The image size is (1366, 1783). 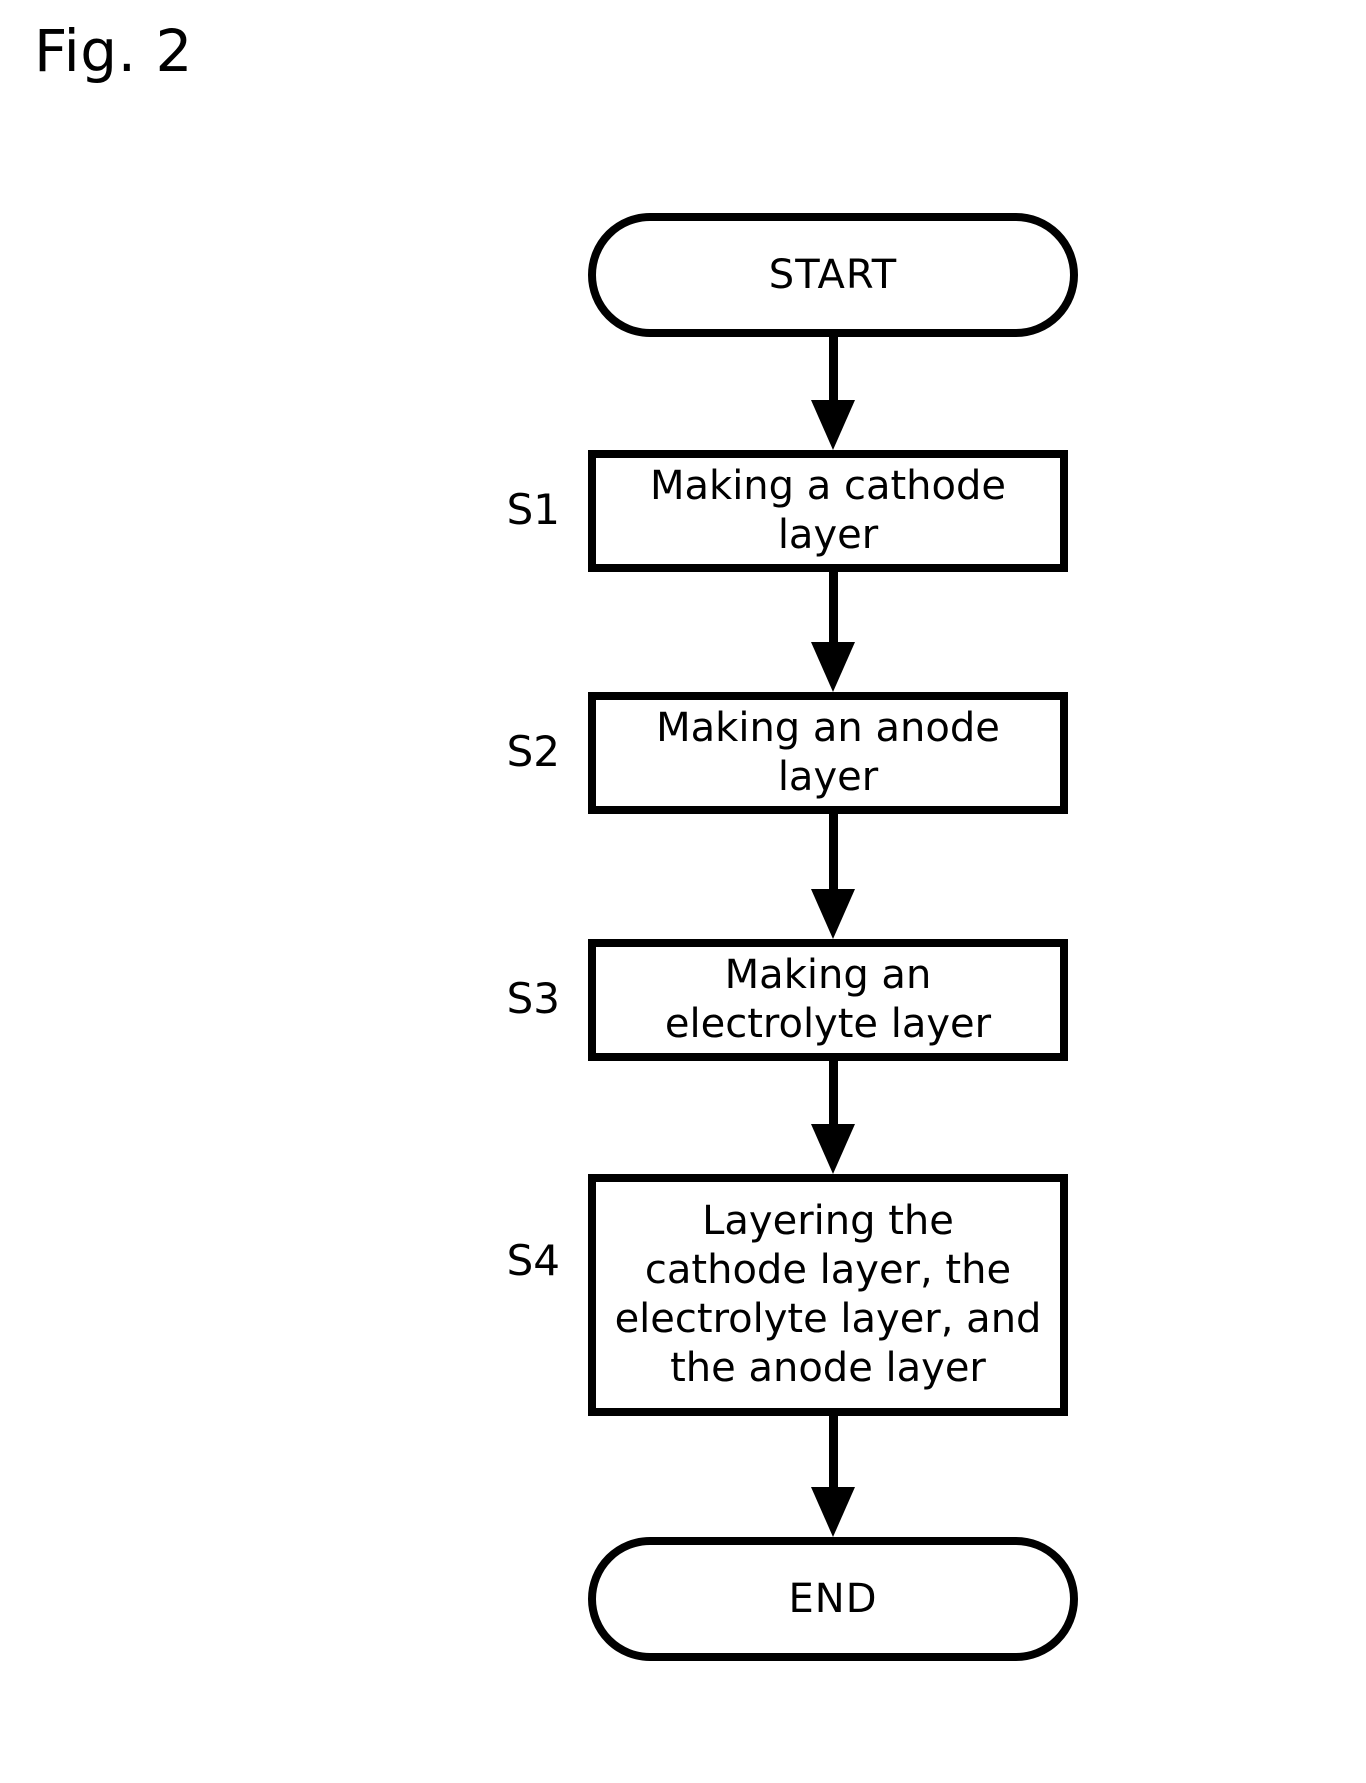 I want to click on flow-node-start-label: START, so click(x=833, y=274).